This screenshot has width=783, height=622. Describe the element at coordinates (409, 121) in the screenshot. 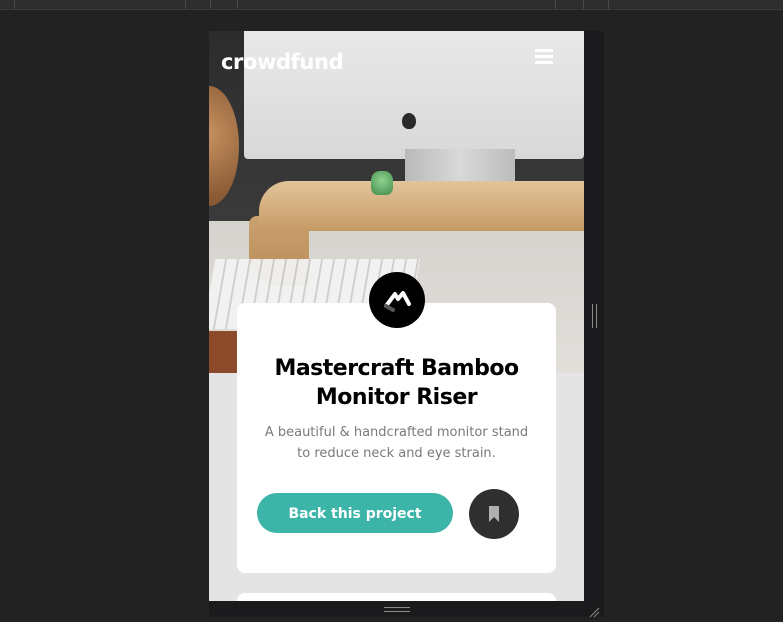

I see `apple-logo-icon` at that location.